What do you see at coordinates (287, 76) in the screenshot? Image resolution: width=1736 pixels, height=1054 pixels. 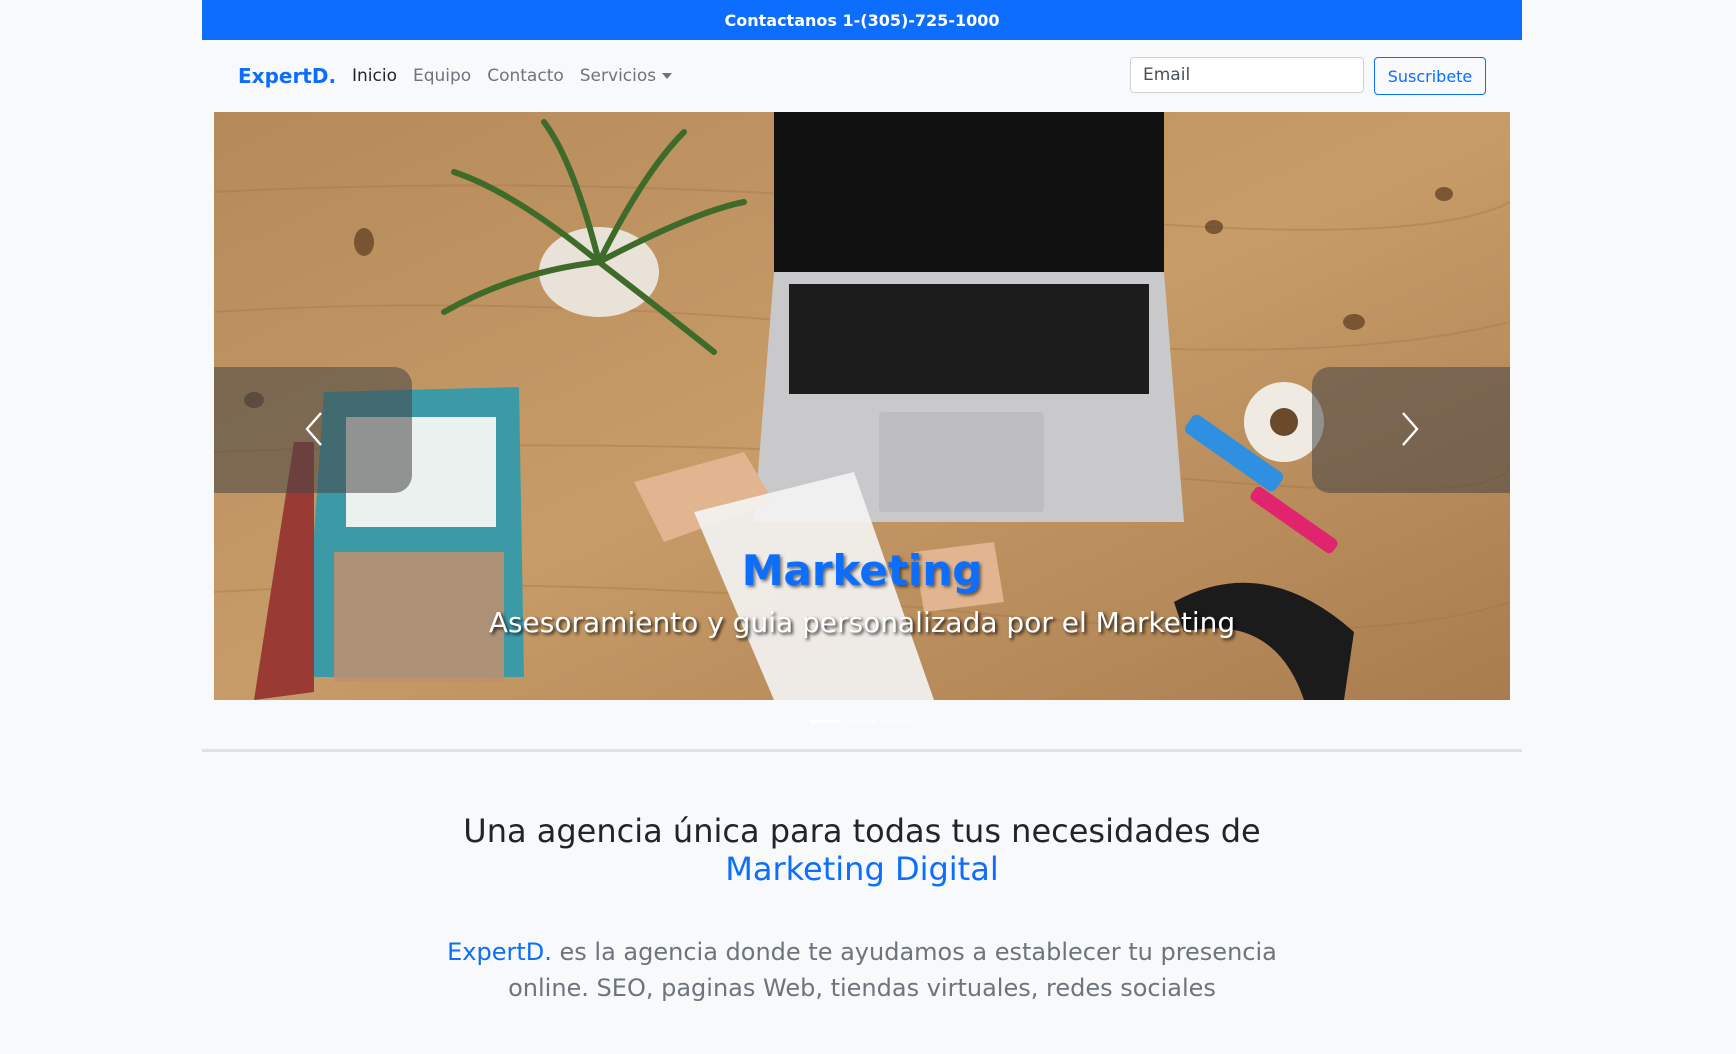 I see `brand-logo: ExpertD.` at bounding box center [287, 76].